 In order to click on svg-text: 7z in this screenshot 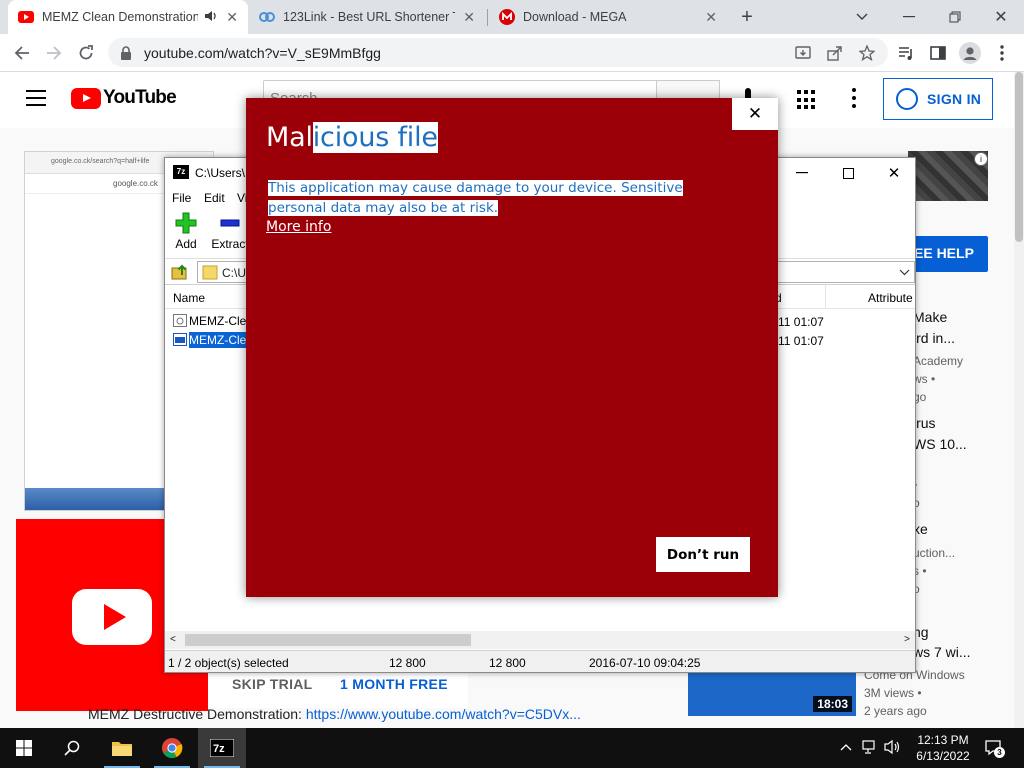, I will do `click(219, 749)`.